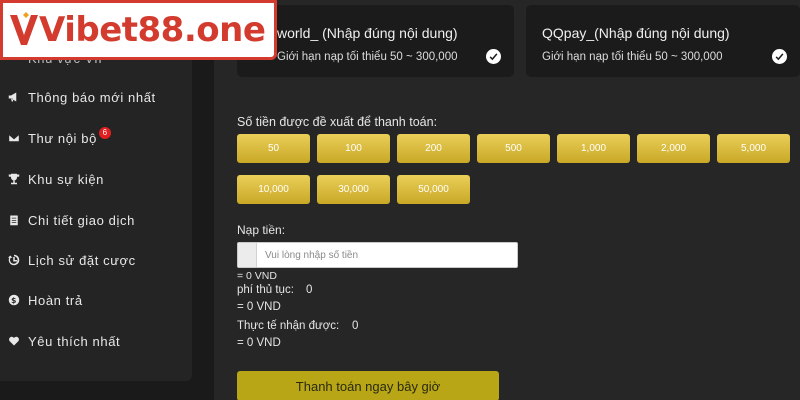  What do you see at coordinates (433, 189) in the screenshot?
I see `amount-button: 50,000` at bounding box center [433, 189].